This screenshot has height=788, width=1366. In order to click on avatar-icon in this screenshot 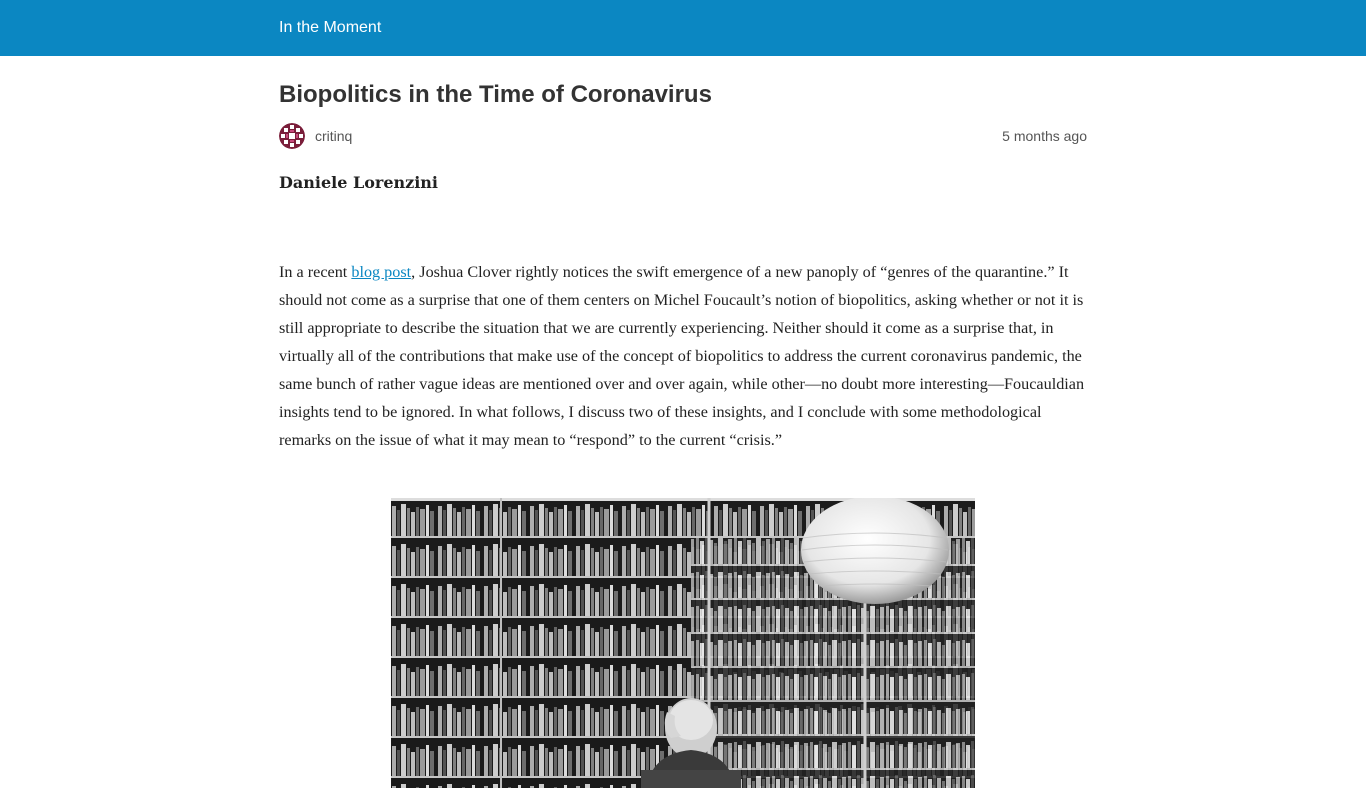, I will do `click(292, 136)`.